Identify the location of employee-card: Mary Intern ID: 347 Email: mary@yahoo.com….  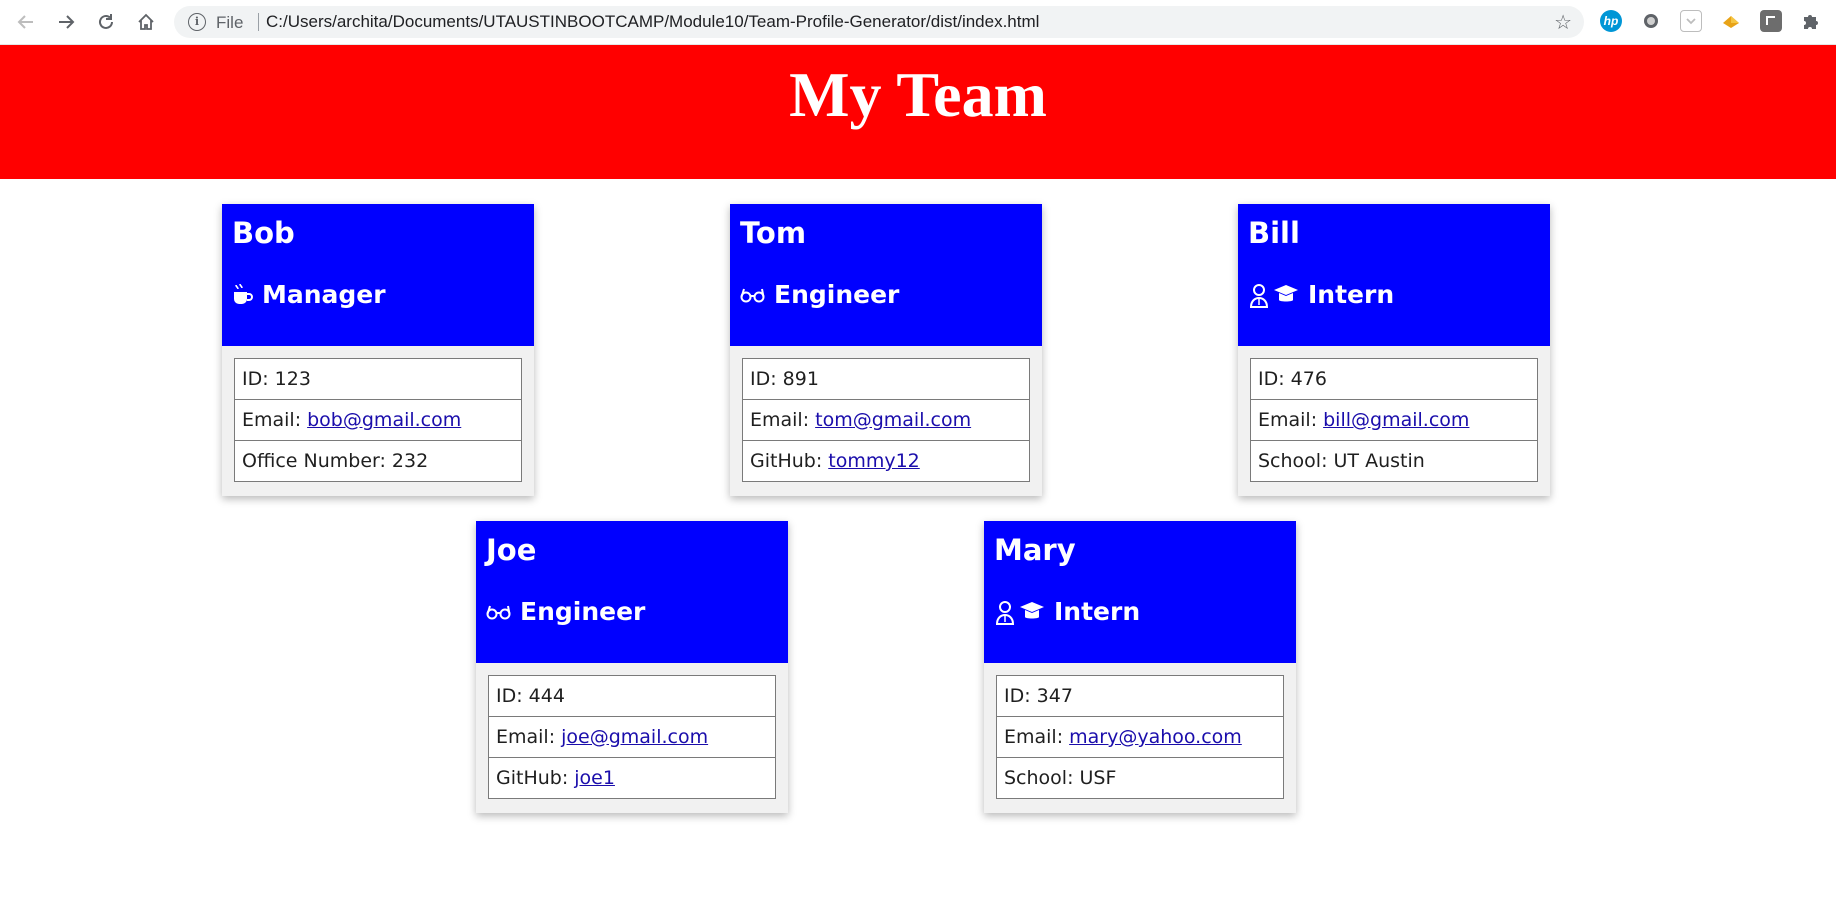
(1140, 667).